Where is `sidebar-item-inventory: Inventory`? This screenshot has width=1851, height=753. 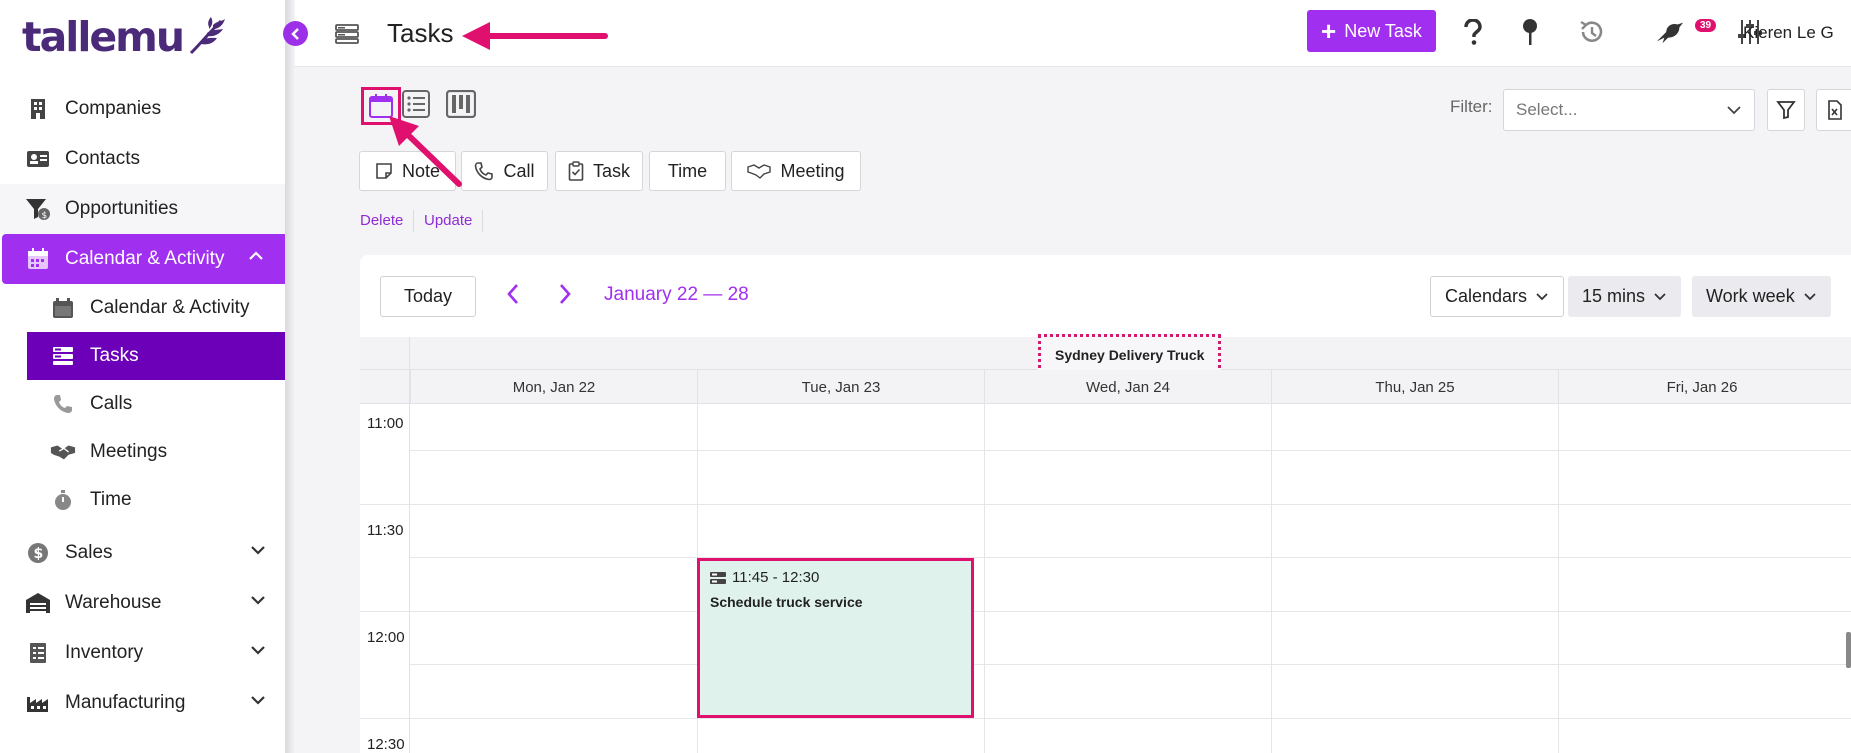 sidebar-item-inventory: Inventory is located at coordinates (145, 653).